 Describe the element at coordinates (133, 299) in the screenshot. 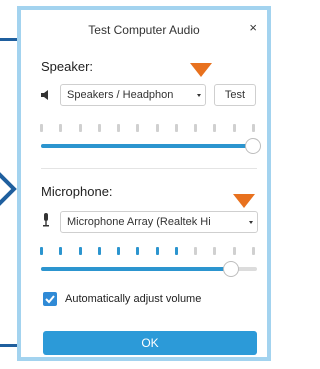

I see `auto-adjust-label: Automatically adjust volume` at that location.